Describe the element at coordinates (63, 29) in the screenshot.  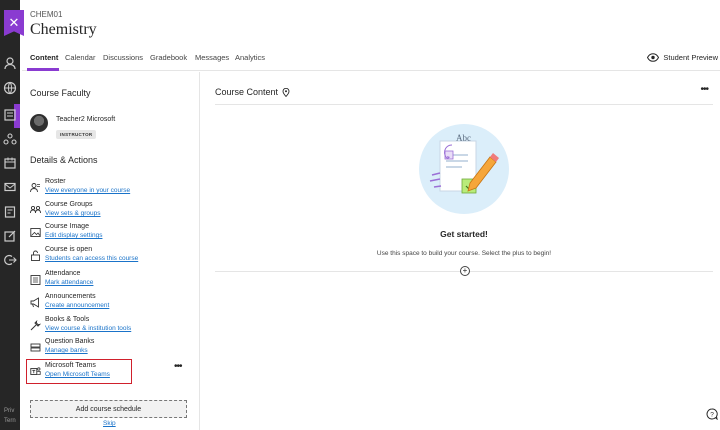
I see `page-title: Chemistry` at that location.